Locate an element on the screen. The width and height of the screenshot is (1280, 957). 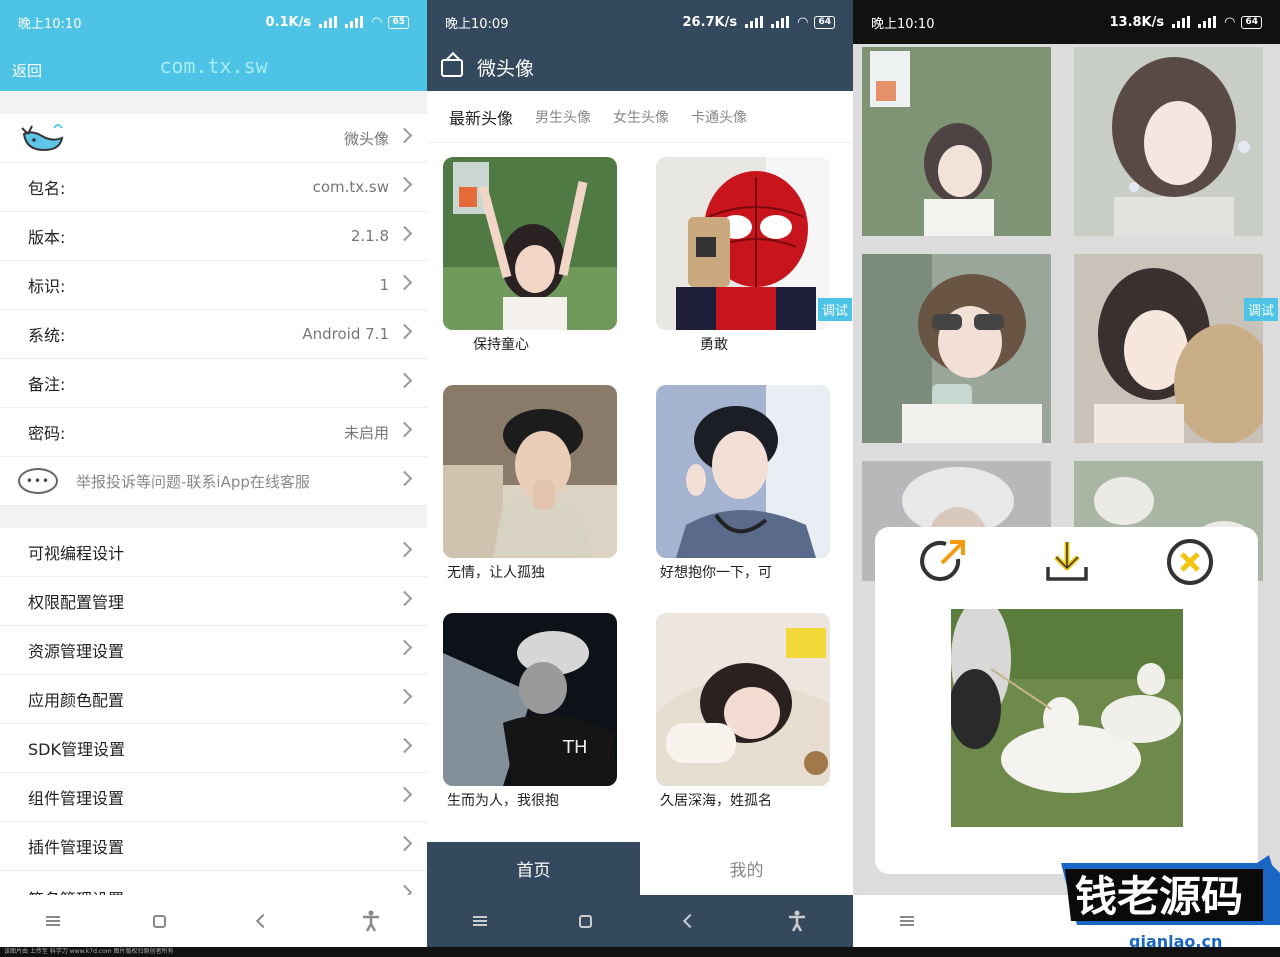
avatar-card: TH 生而为人，我很抱 is located at coordinates (530, 711).